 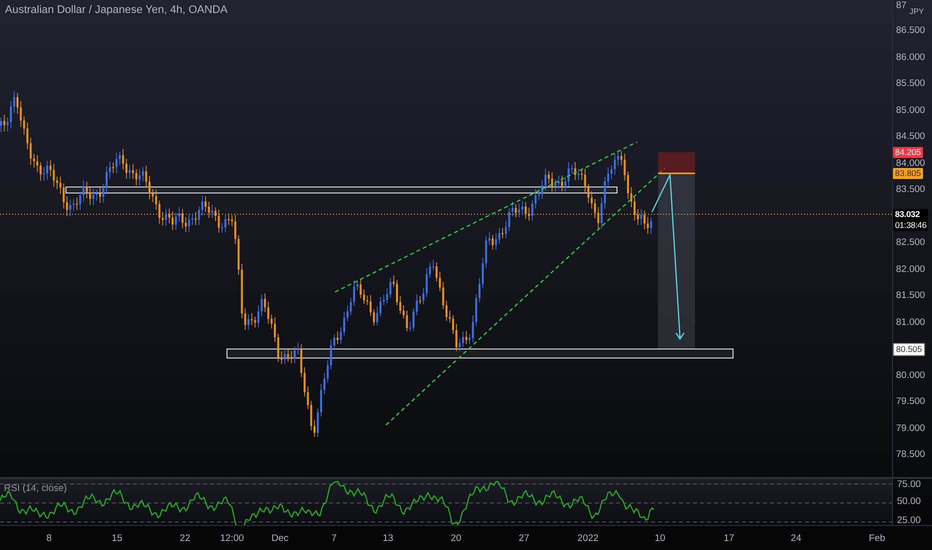 What do you see at coordinates (456, 538) in the screenshot?
I see `time-label: 20` at bounding box center [456, 538].